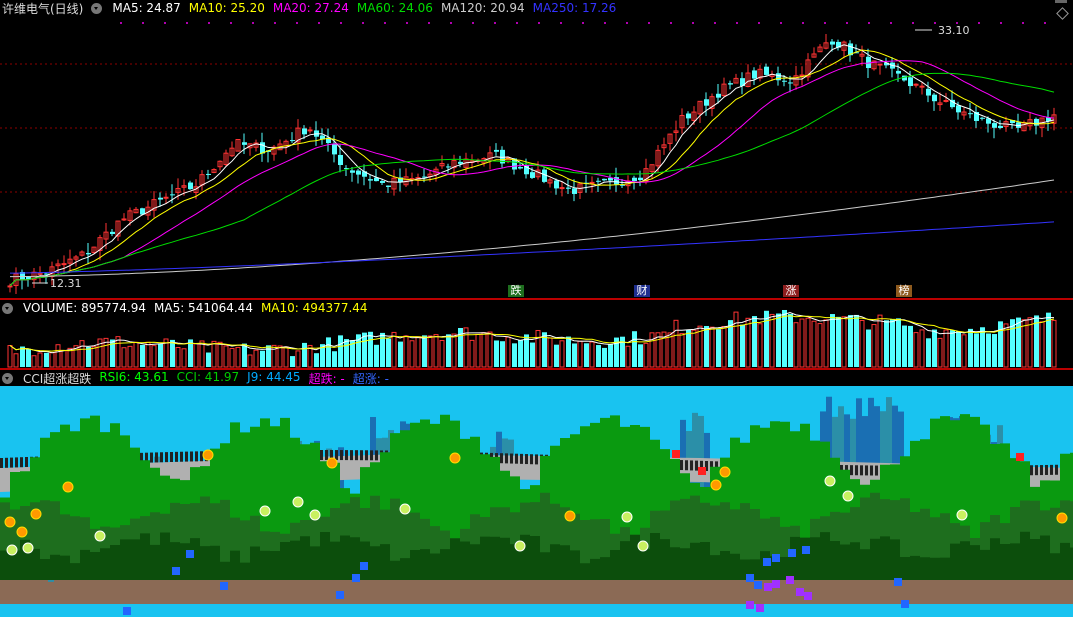  What do you see at coordinates (57, 378) in the screenshot?
I see `indicator-title: CCI超涨超跌` at bounding box center [57, 378].